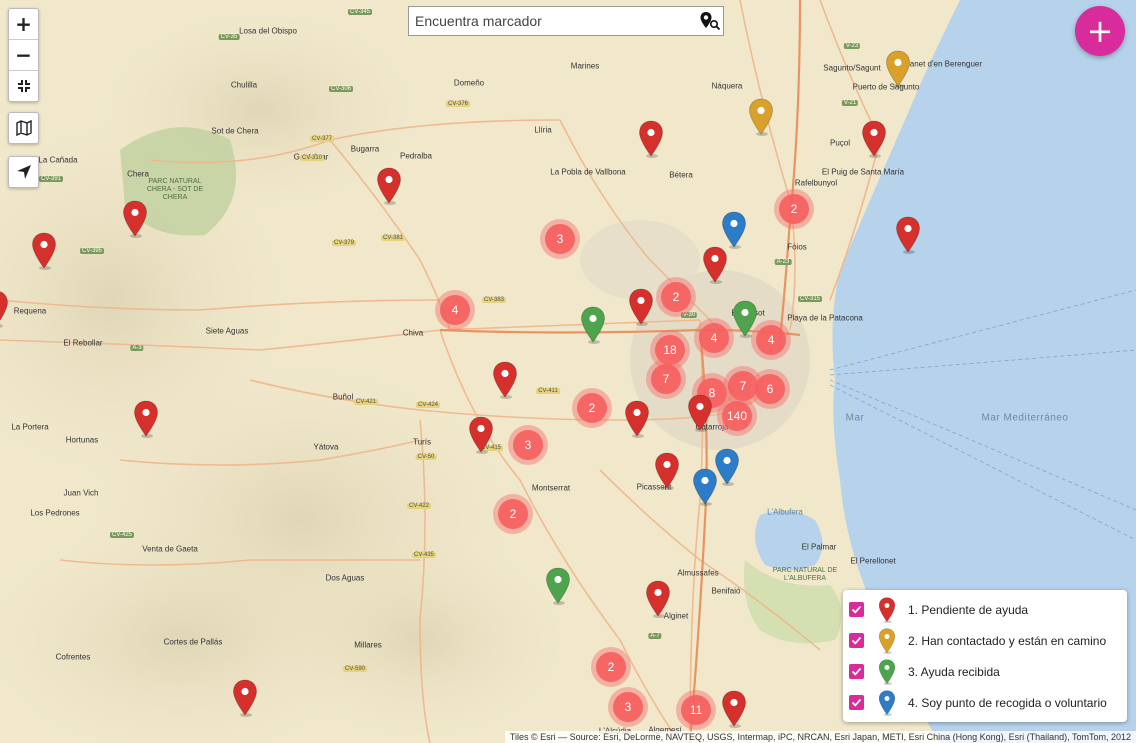  I want to click on place-label: Montserrat, so click(551, 488).